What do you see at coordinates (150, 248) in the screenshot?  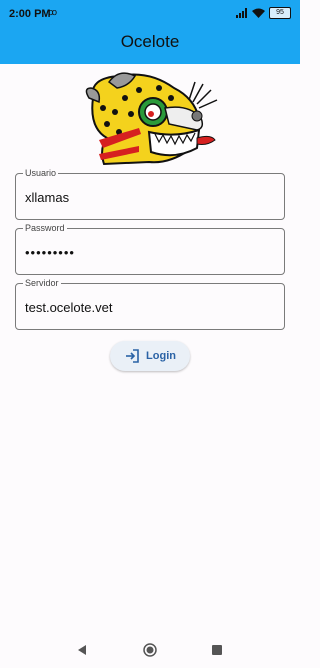 I see `password-field: Password •••••••••` at bounding box center [150, 248].